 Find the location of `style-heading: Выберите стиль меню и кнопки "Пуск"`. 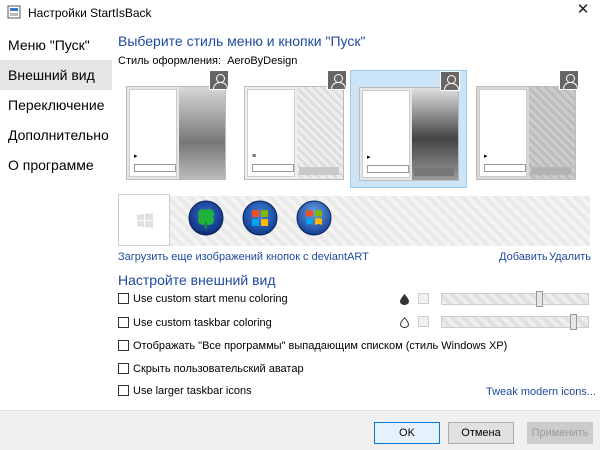

style-heading: Выберите стиль меню и кнопки "Пуск" is located at coordinates (242, 41).